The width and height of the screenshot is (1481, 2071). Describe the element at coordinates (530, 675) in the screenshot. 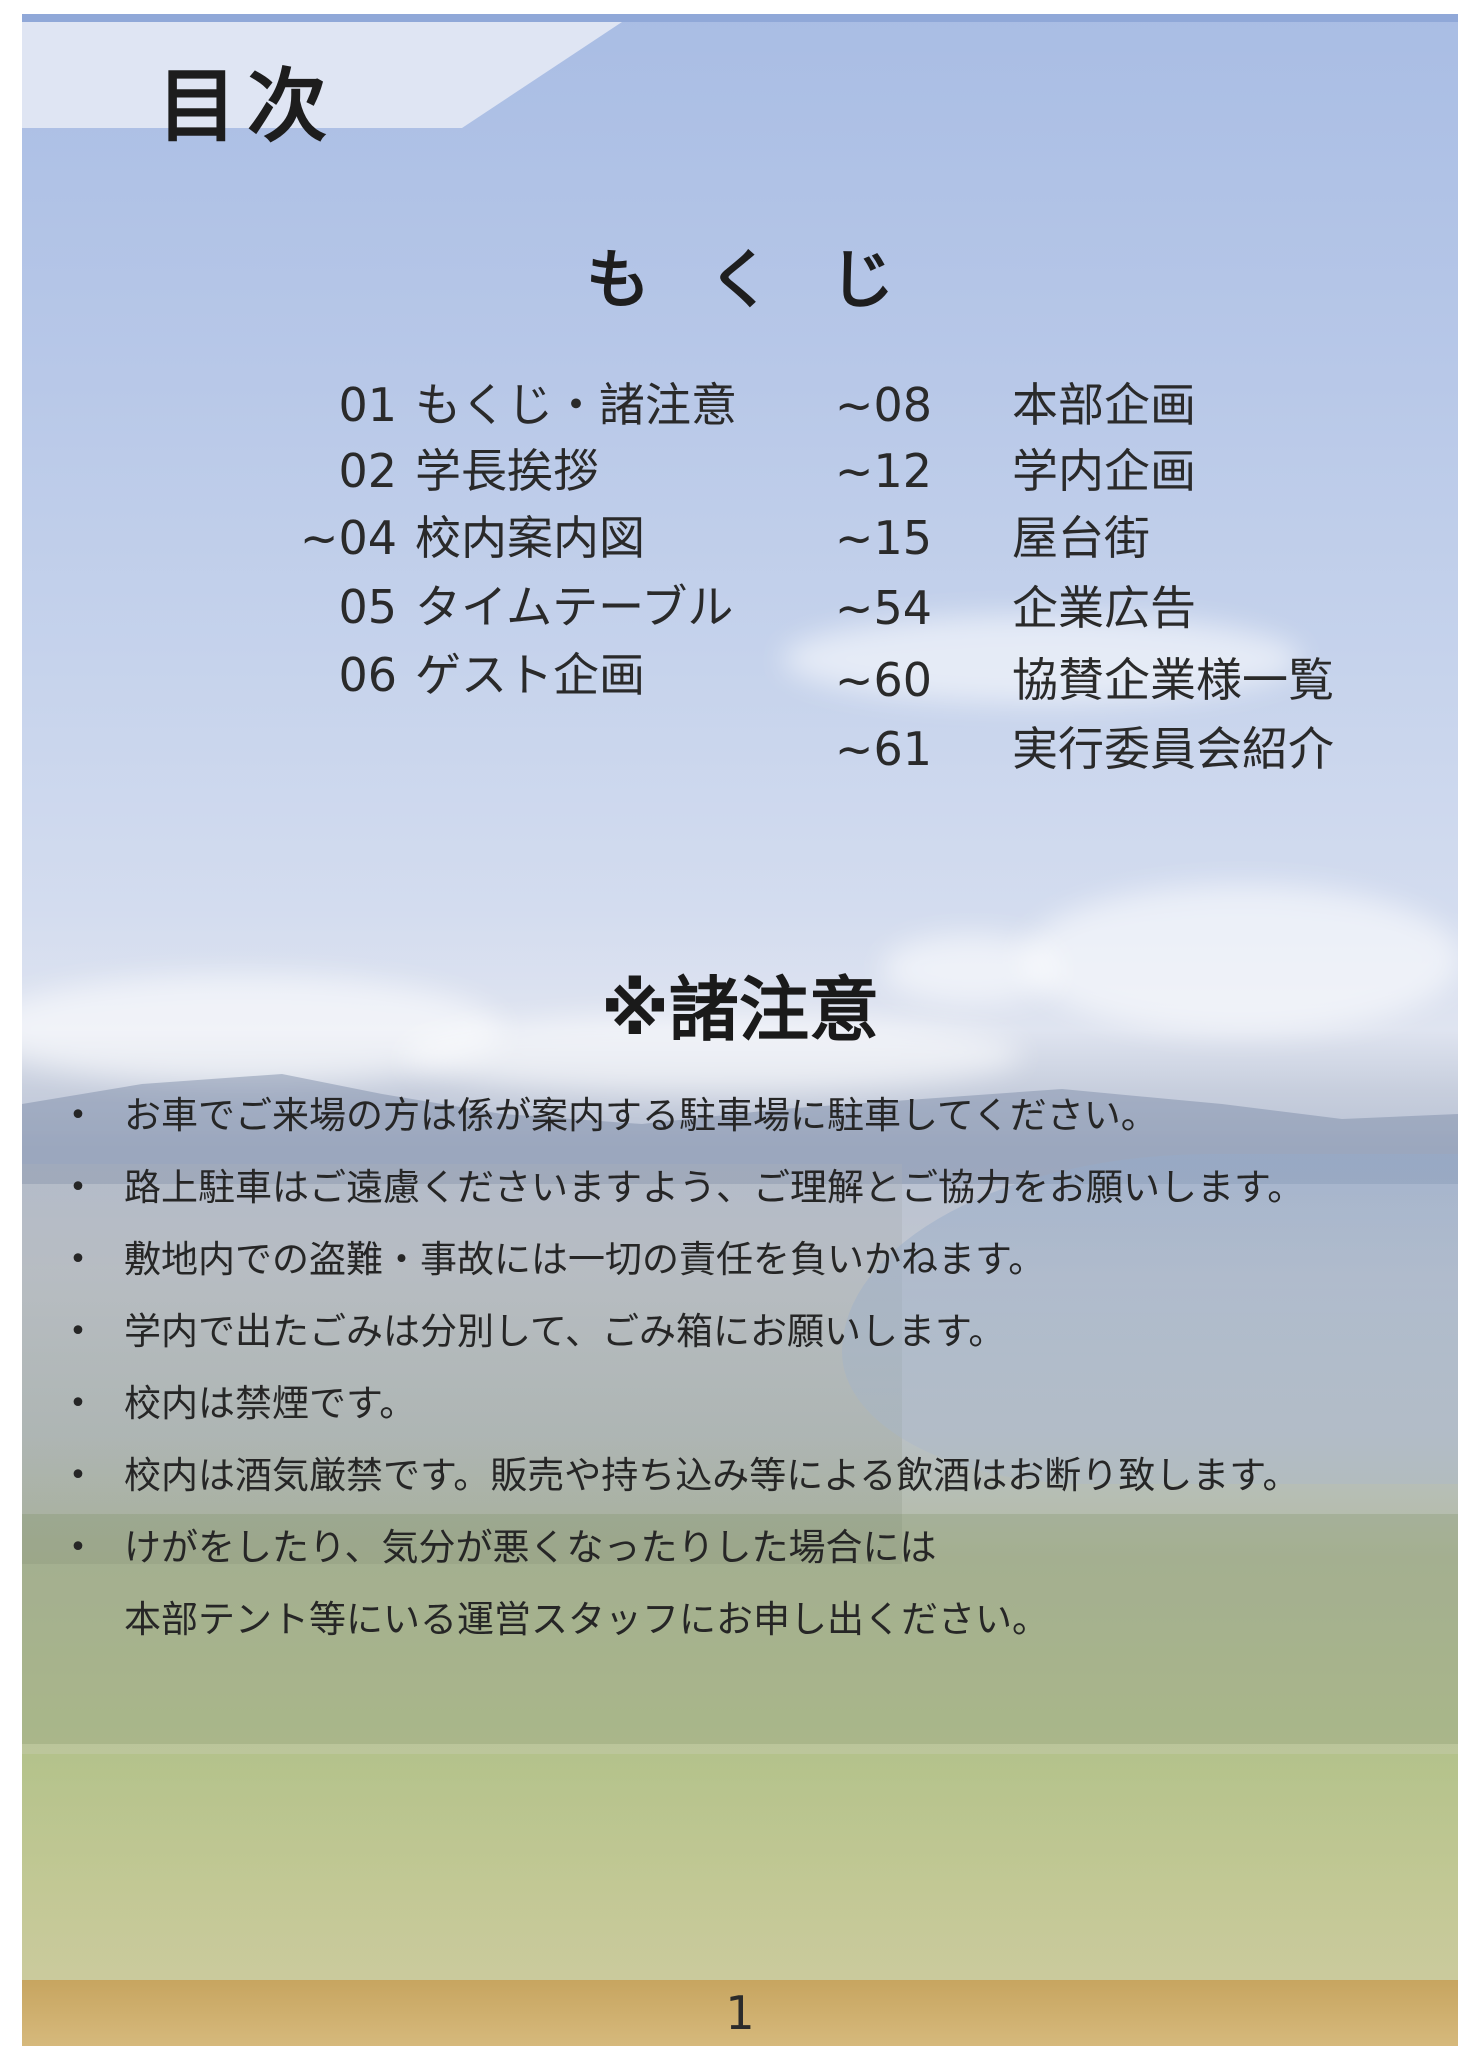

I see `toc-entry-title: ゲスト企画` at that location.